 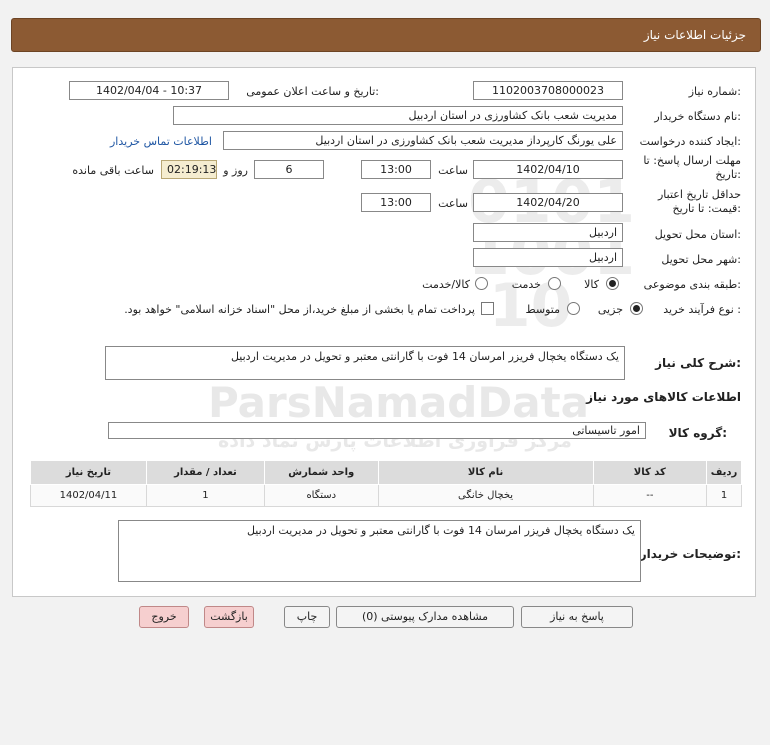 I want to click on col-item-name: نام کالا, so click(x=485, y=472).